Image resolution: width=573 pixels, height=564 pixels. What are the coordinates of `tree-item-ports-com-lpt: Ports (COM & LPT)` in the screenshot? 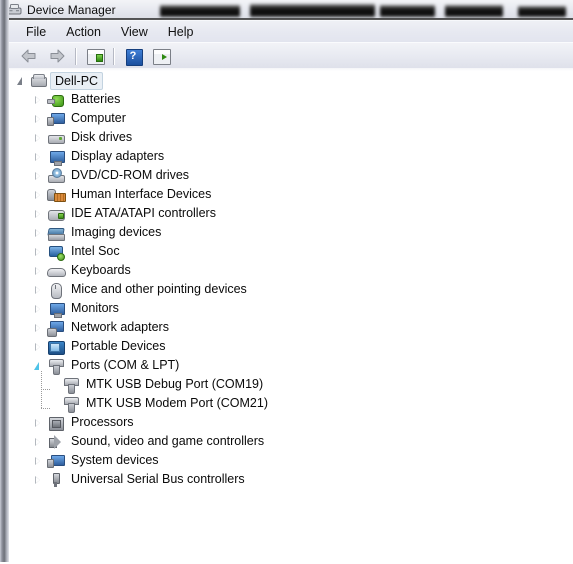 It's located at (291, 365).